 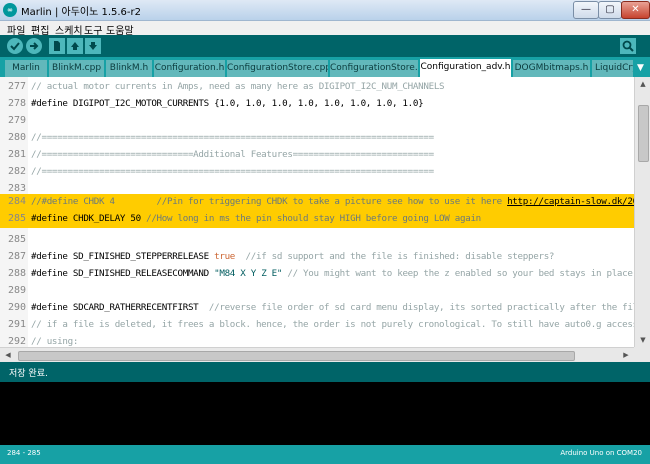 I want to click on line-number: 277, so click(x=17, y=86).